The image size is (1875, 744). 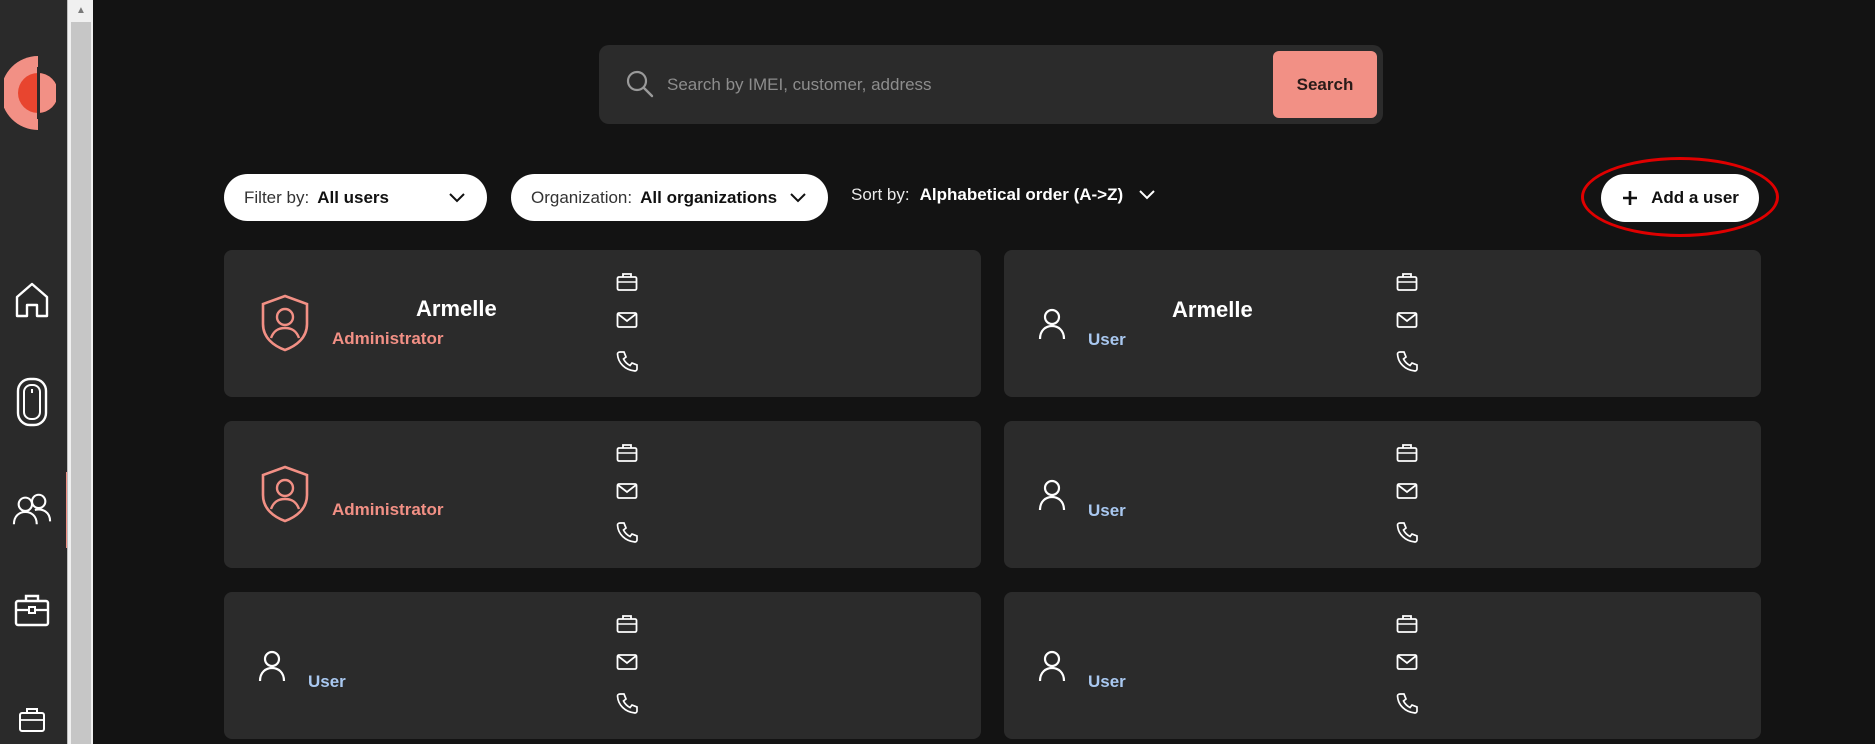 I want to click on device-icon, so click(x=32, y=402).